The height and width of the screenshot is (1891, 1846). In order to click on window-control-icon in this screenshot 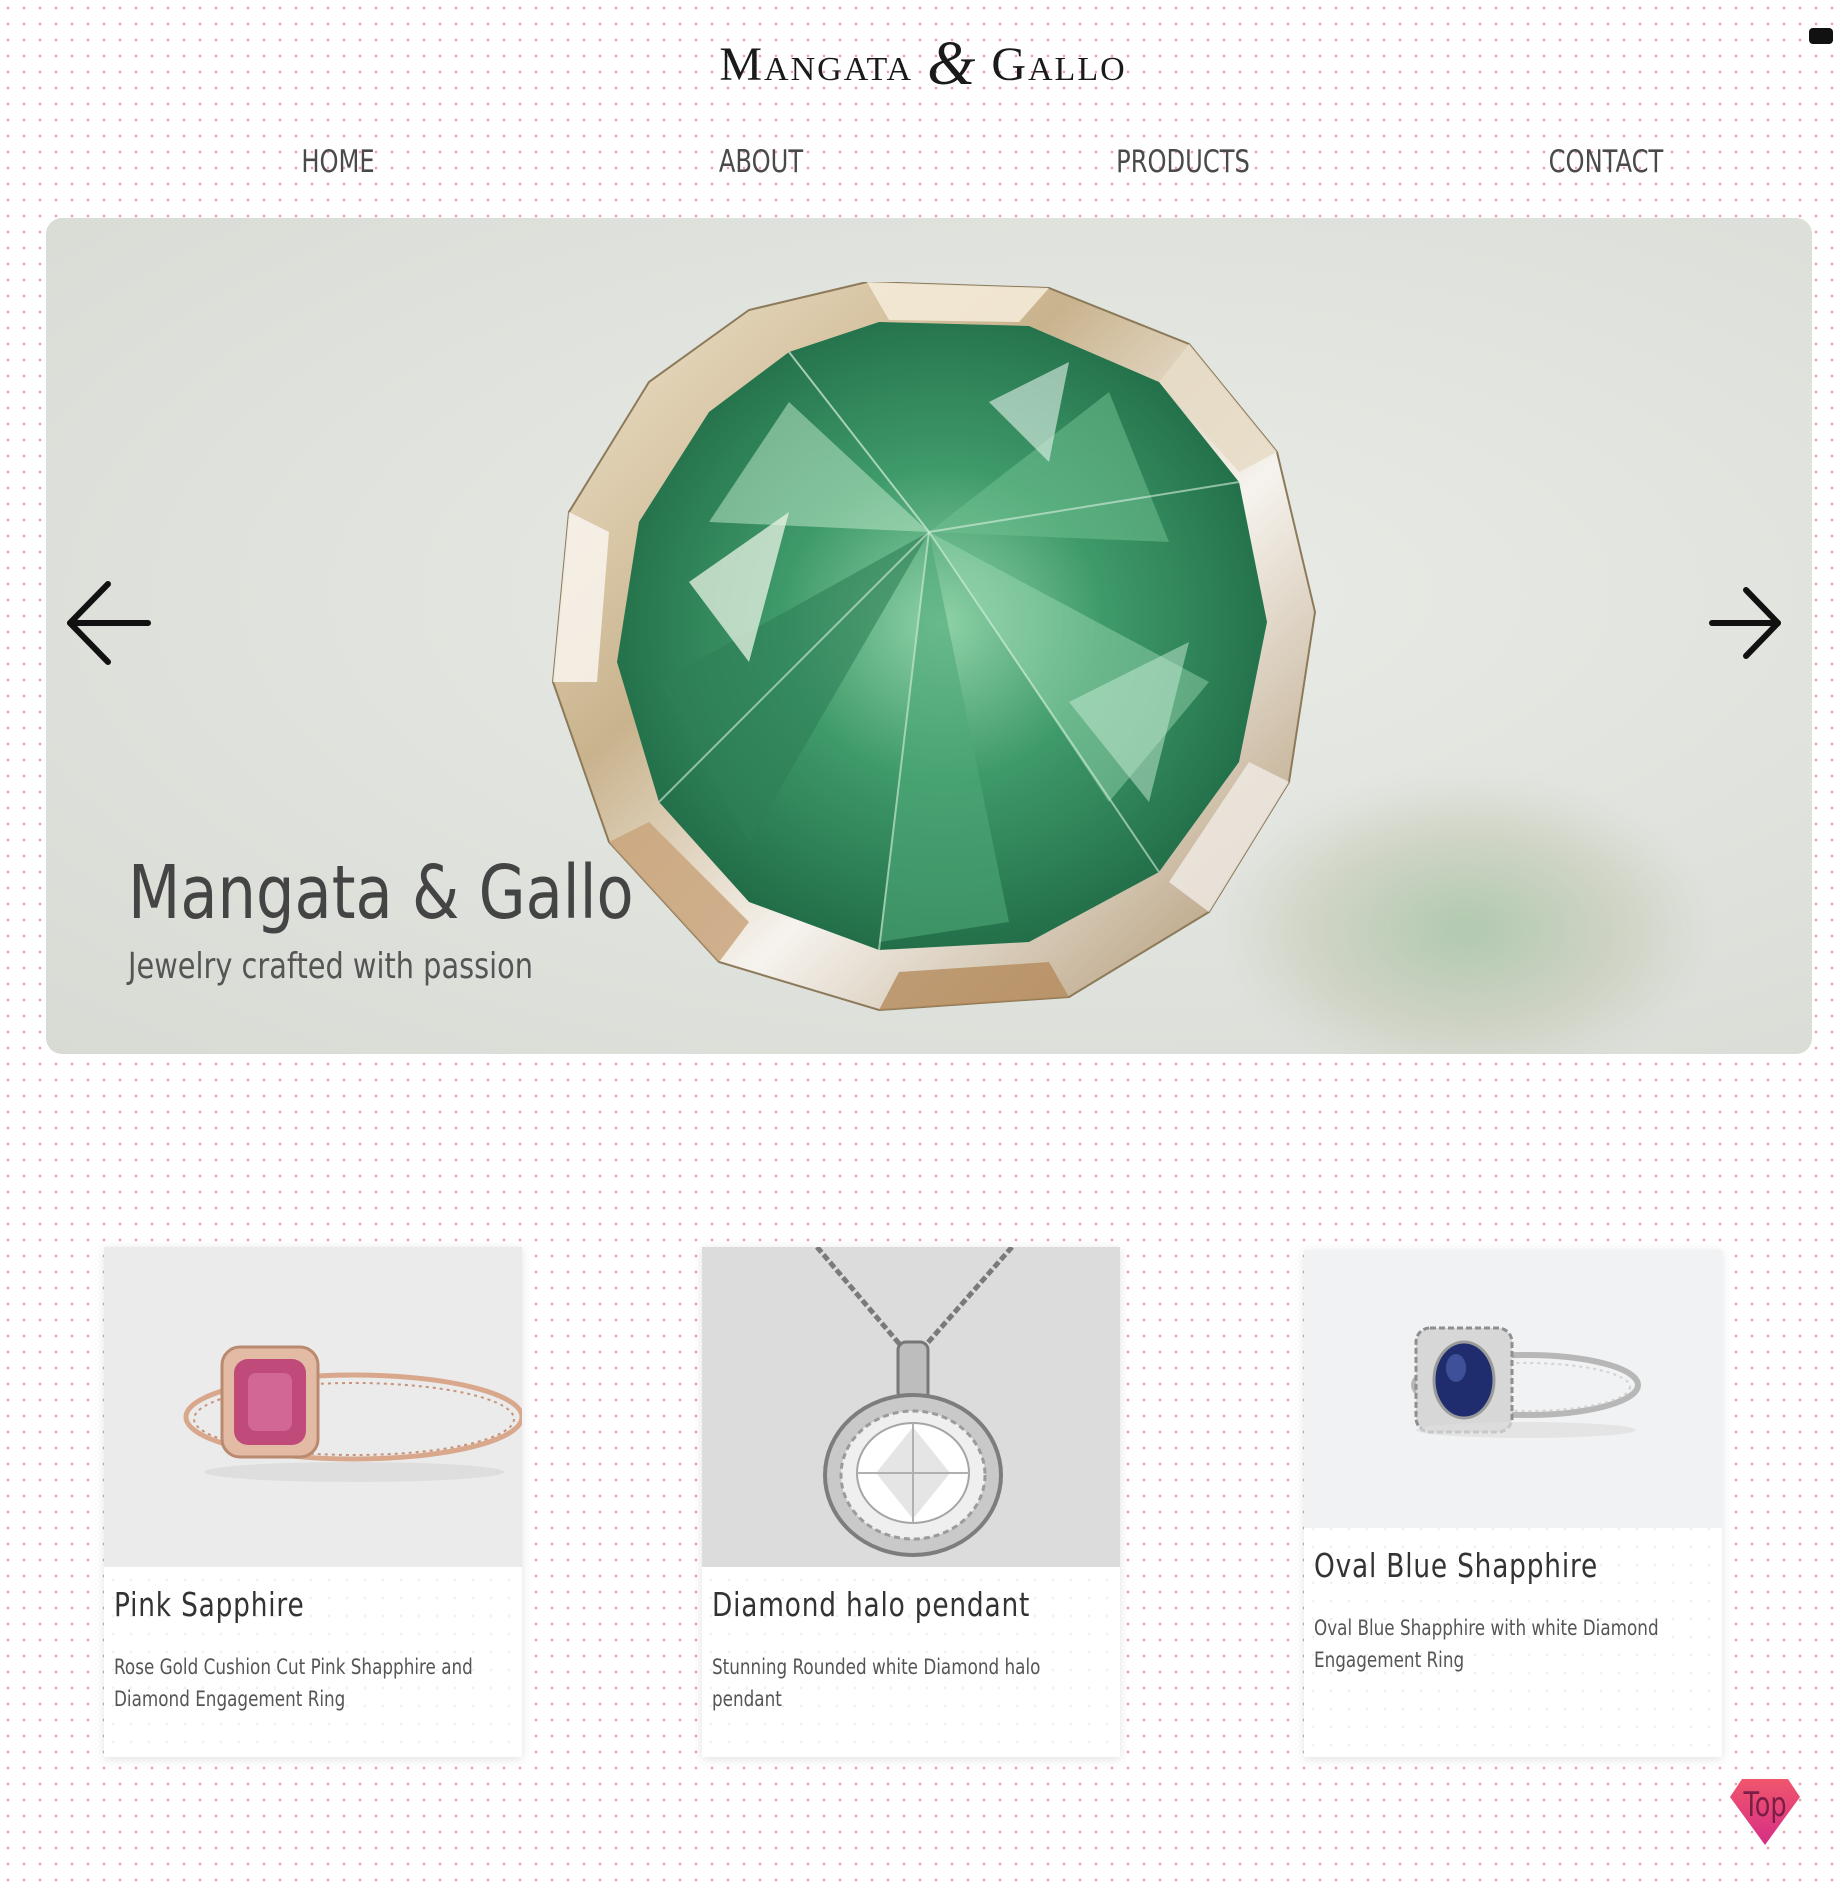, I will do `click(1821, 36)`.